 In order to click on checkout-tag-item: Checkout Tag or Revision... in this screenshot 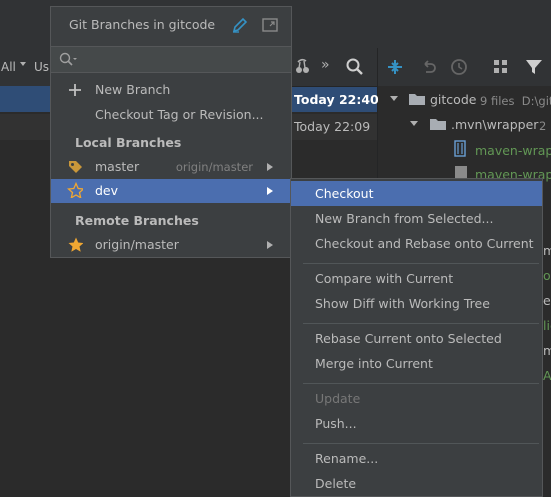, I will do `click(171, 115)`.